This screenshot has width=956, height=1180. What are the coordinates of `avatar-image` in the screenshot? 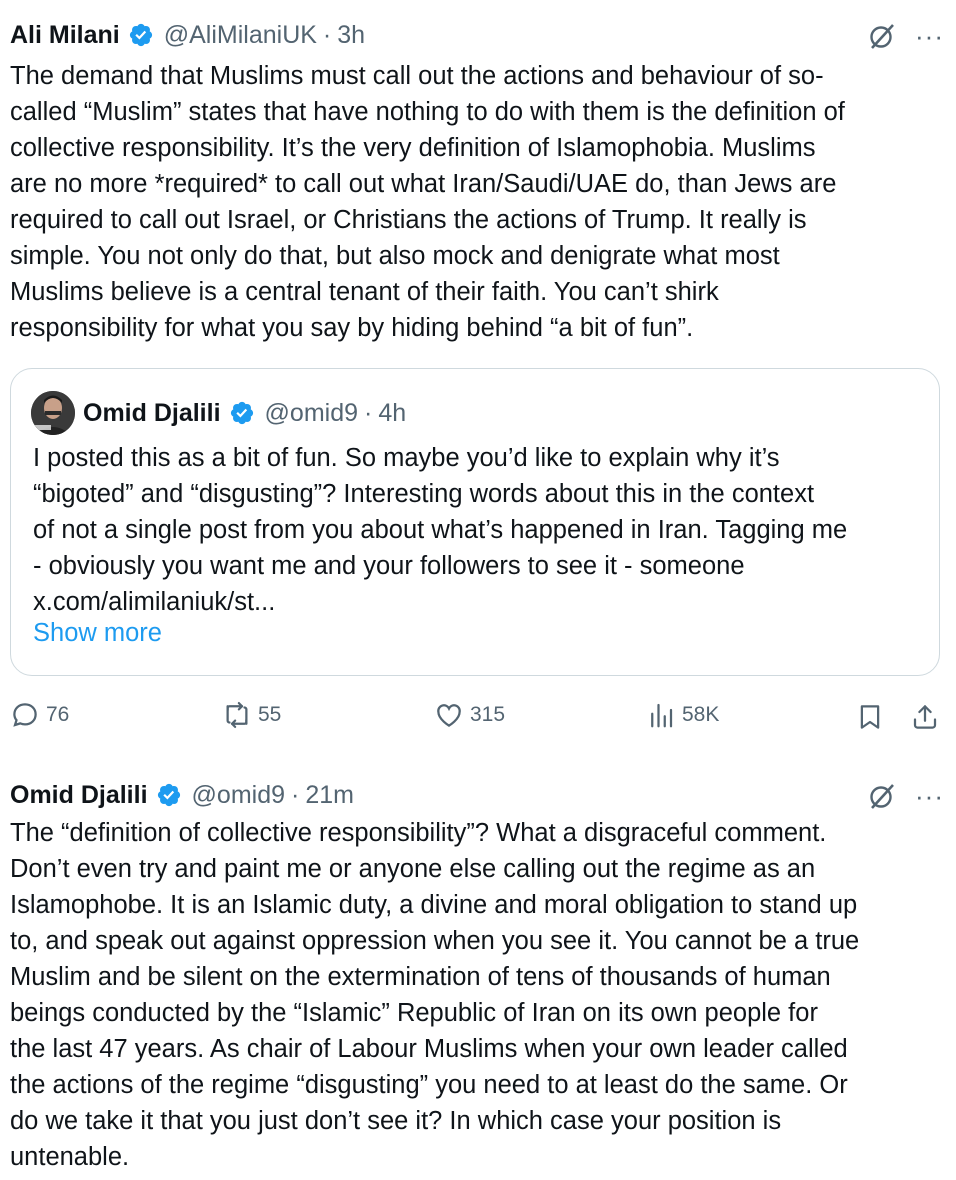 It's located at (53, 413).